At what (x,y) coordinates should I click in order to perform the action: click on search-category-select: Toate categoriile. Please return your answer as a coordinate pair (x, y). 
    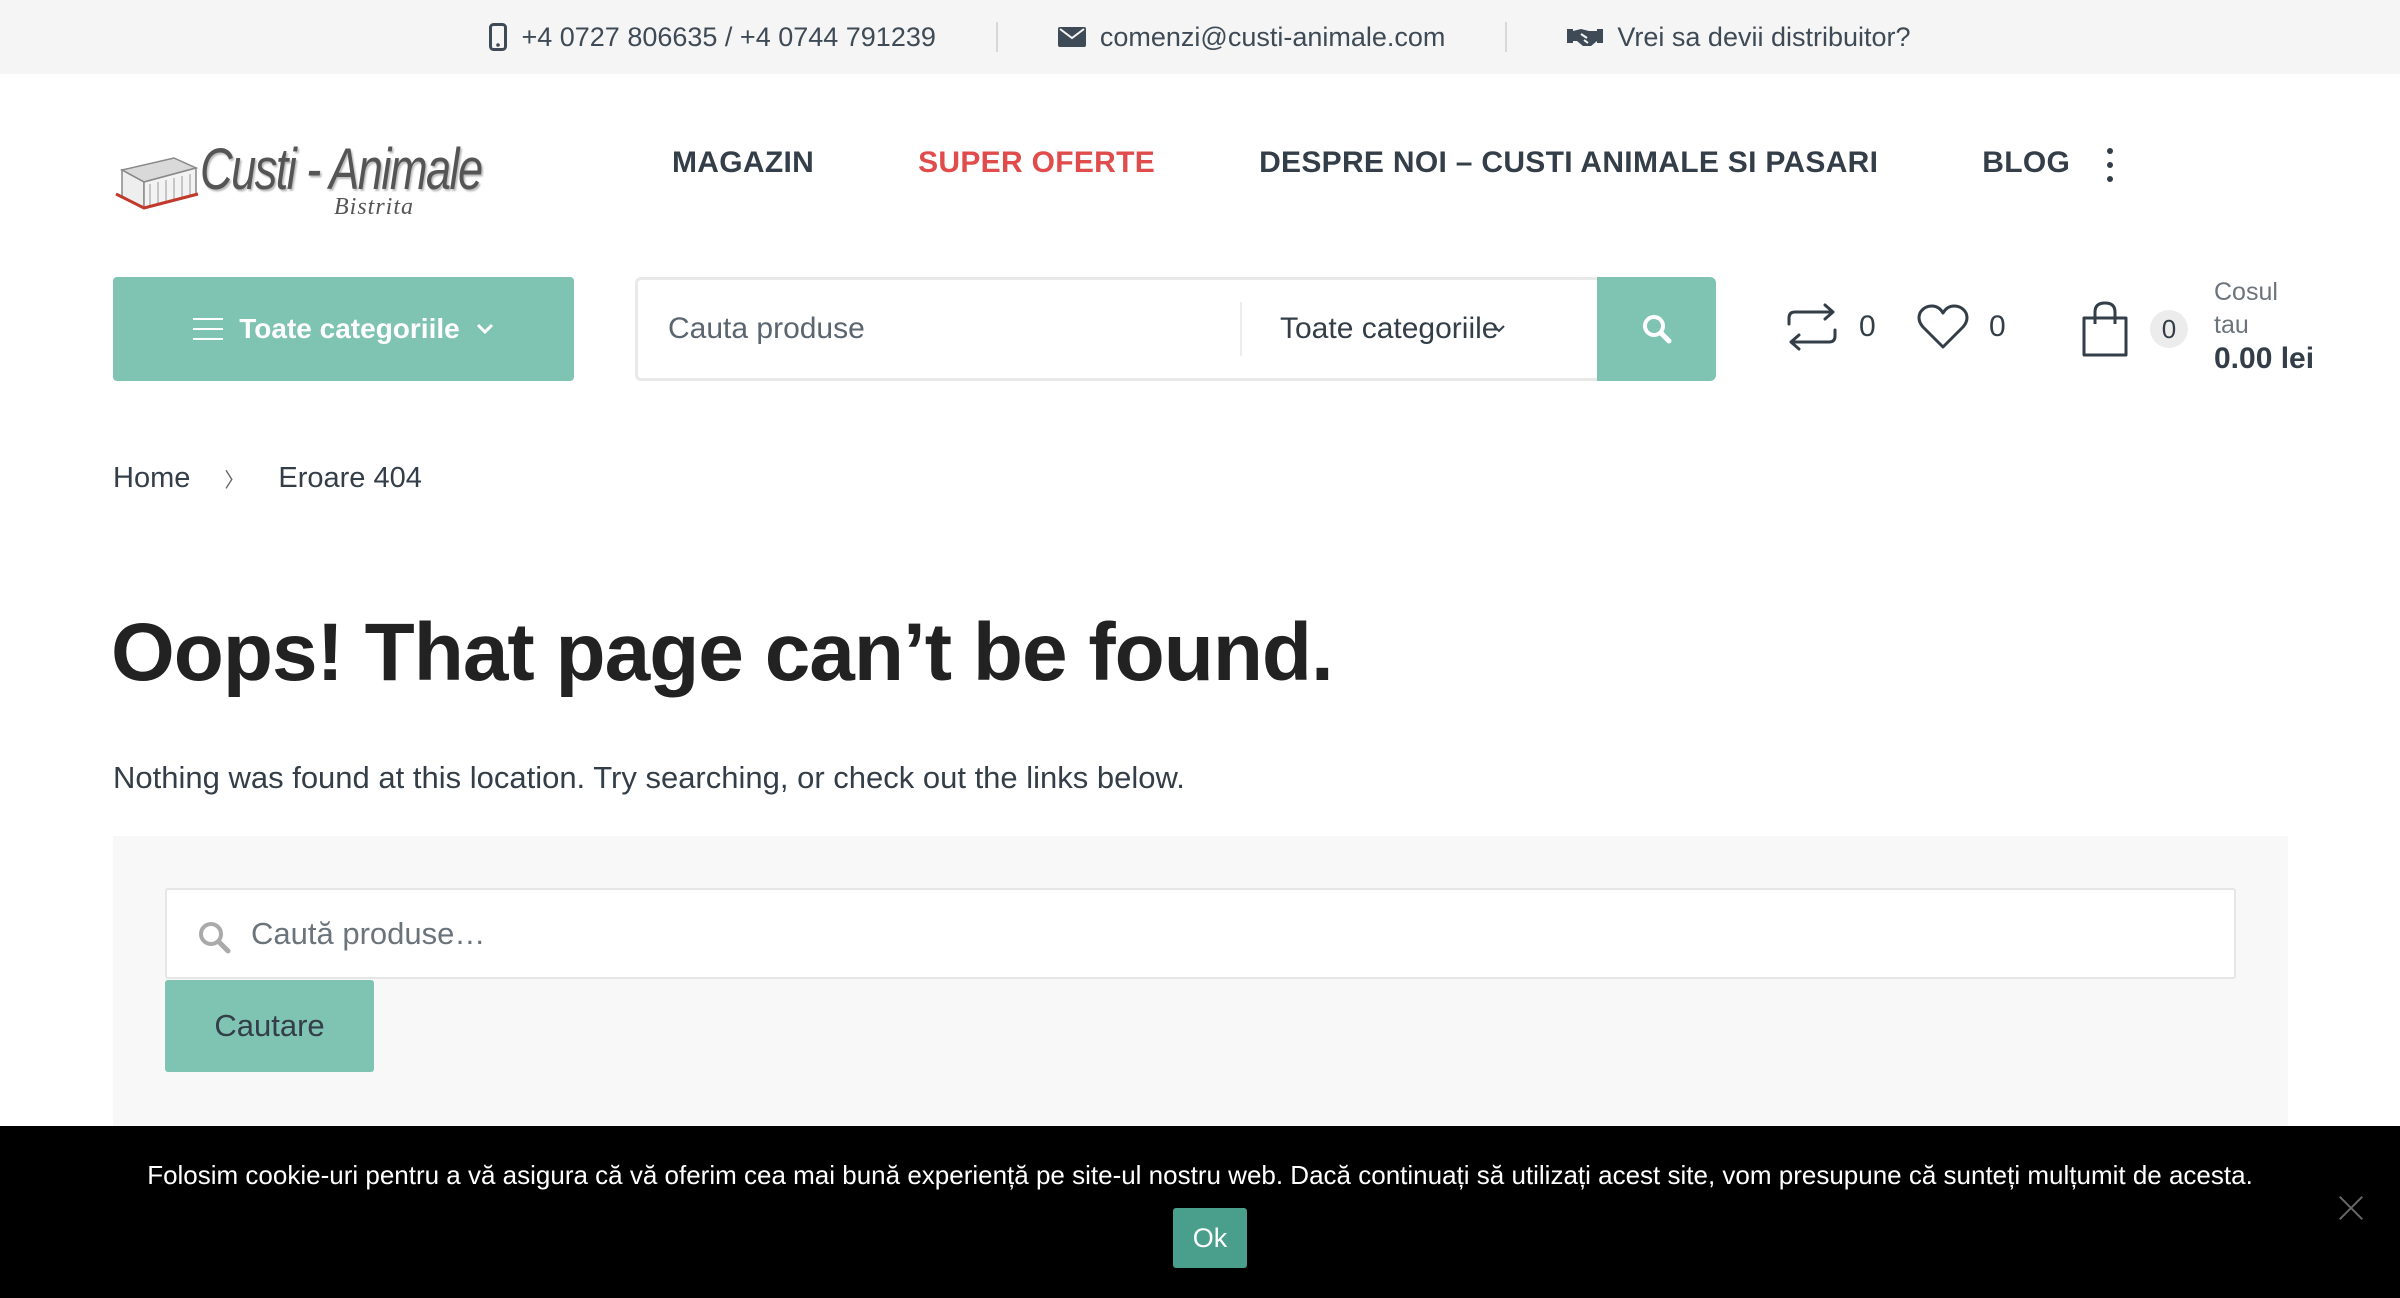
    Looking at the image, I should click on (1393, 329).